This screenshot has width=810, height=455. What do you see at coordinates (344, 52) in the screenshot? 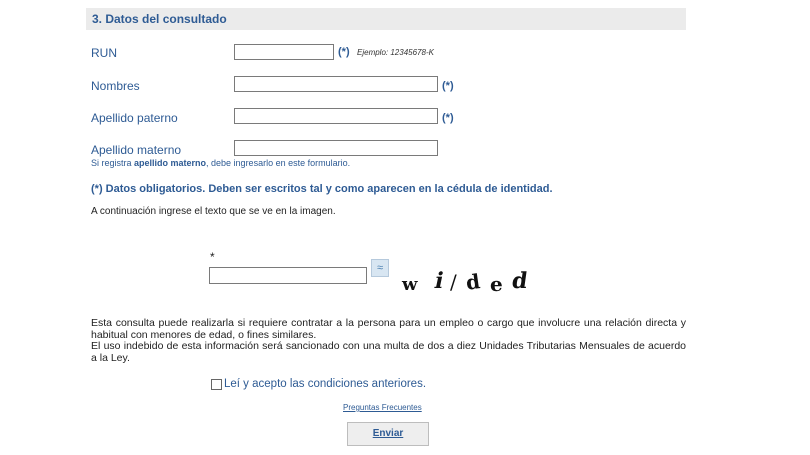
I see `run-required-mark: (*)` at bounding box center [344, 52].